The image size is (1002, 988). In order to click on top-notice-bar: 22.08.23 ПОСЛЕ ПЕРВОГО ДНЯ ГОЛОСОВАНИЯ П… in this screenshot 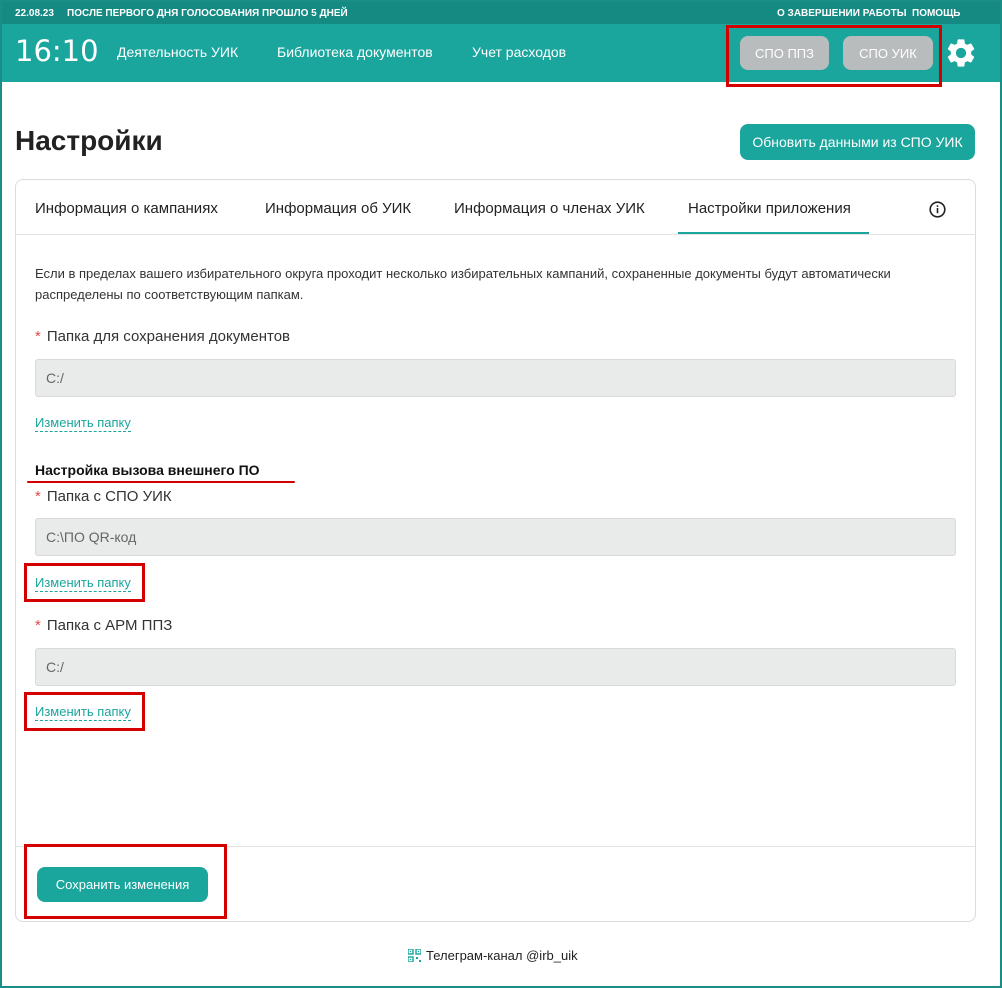, I will do `click(501, 13)`.